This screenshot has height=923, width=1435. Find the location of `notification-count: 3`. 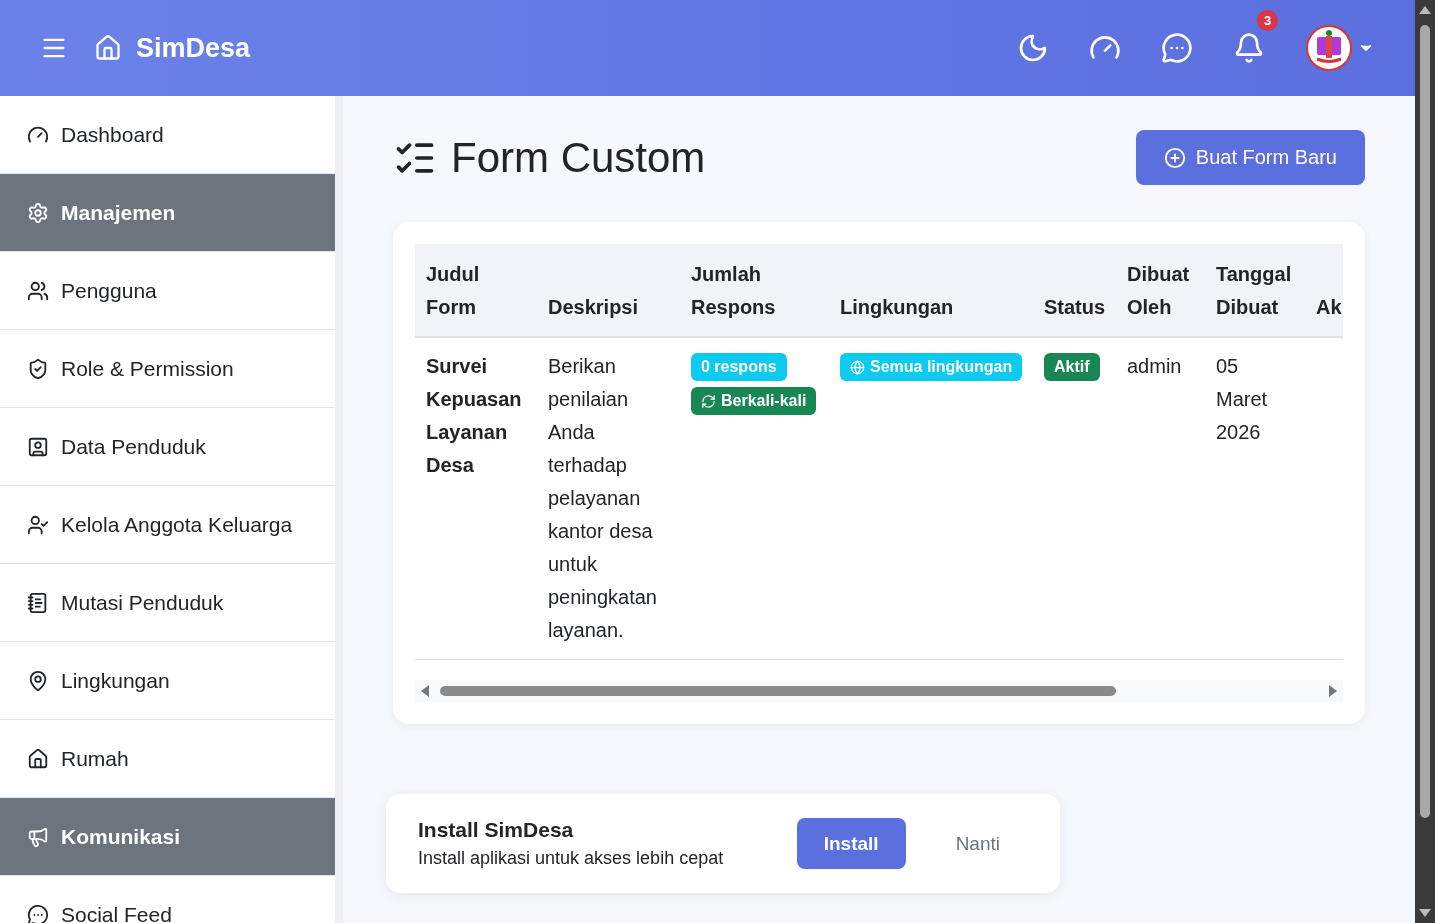

notification-count: 3 is located at coordinates (1268, 20).